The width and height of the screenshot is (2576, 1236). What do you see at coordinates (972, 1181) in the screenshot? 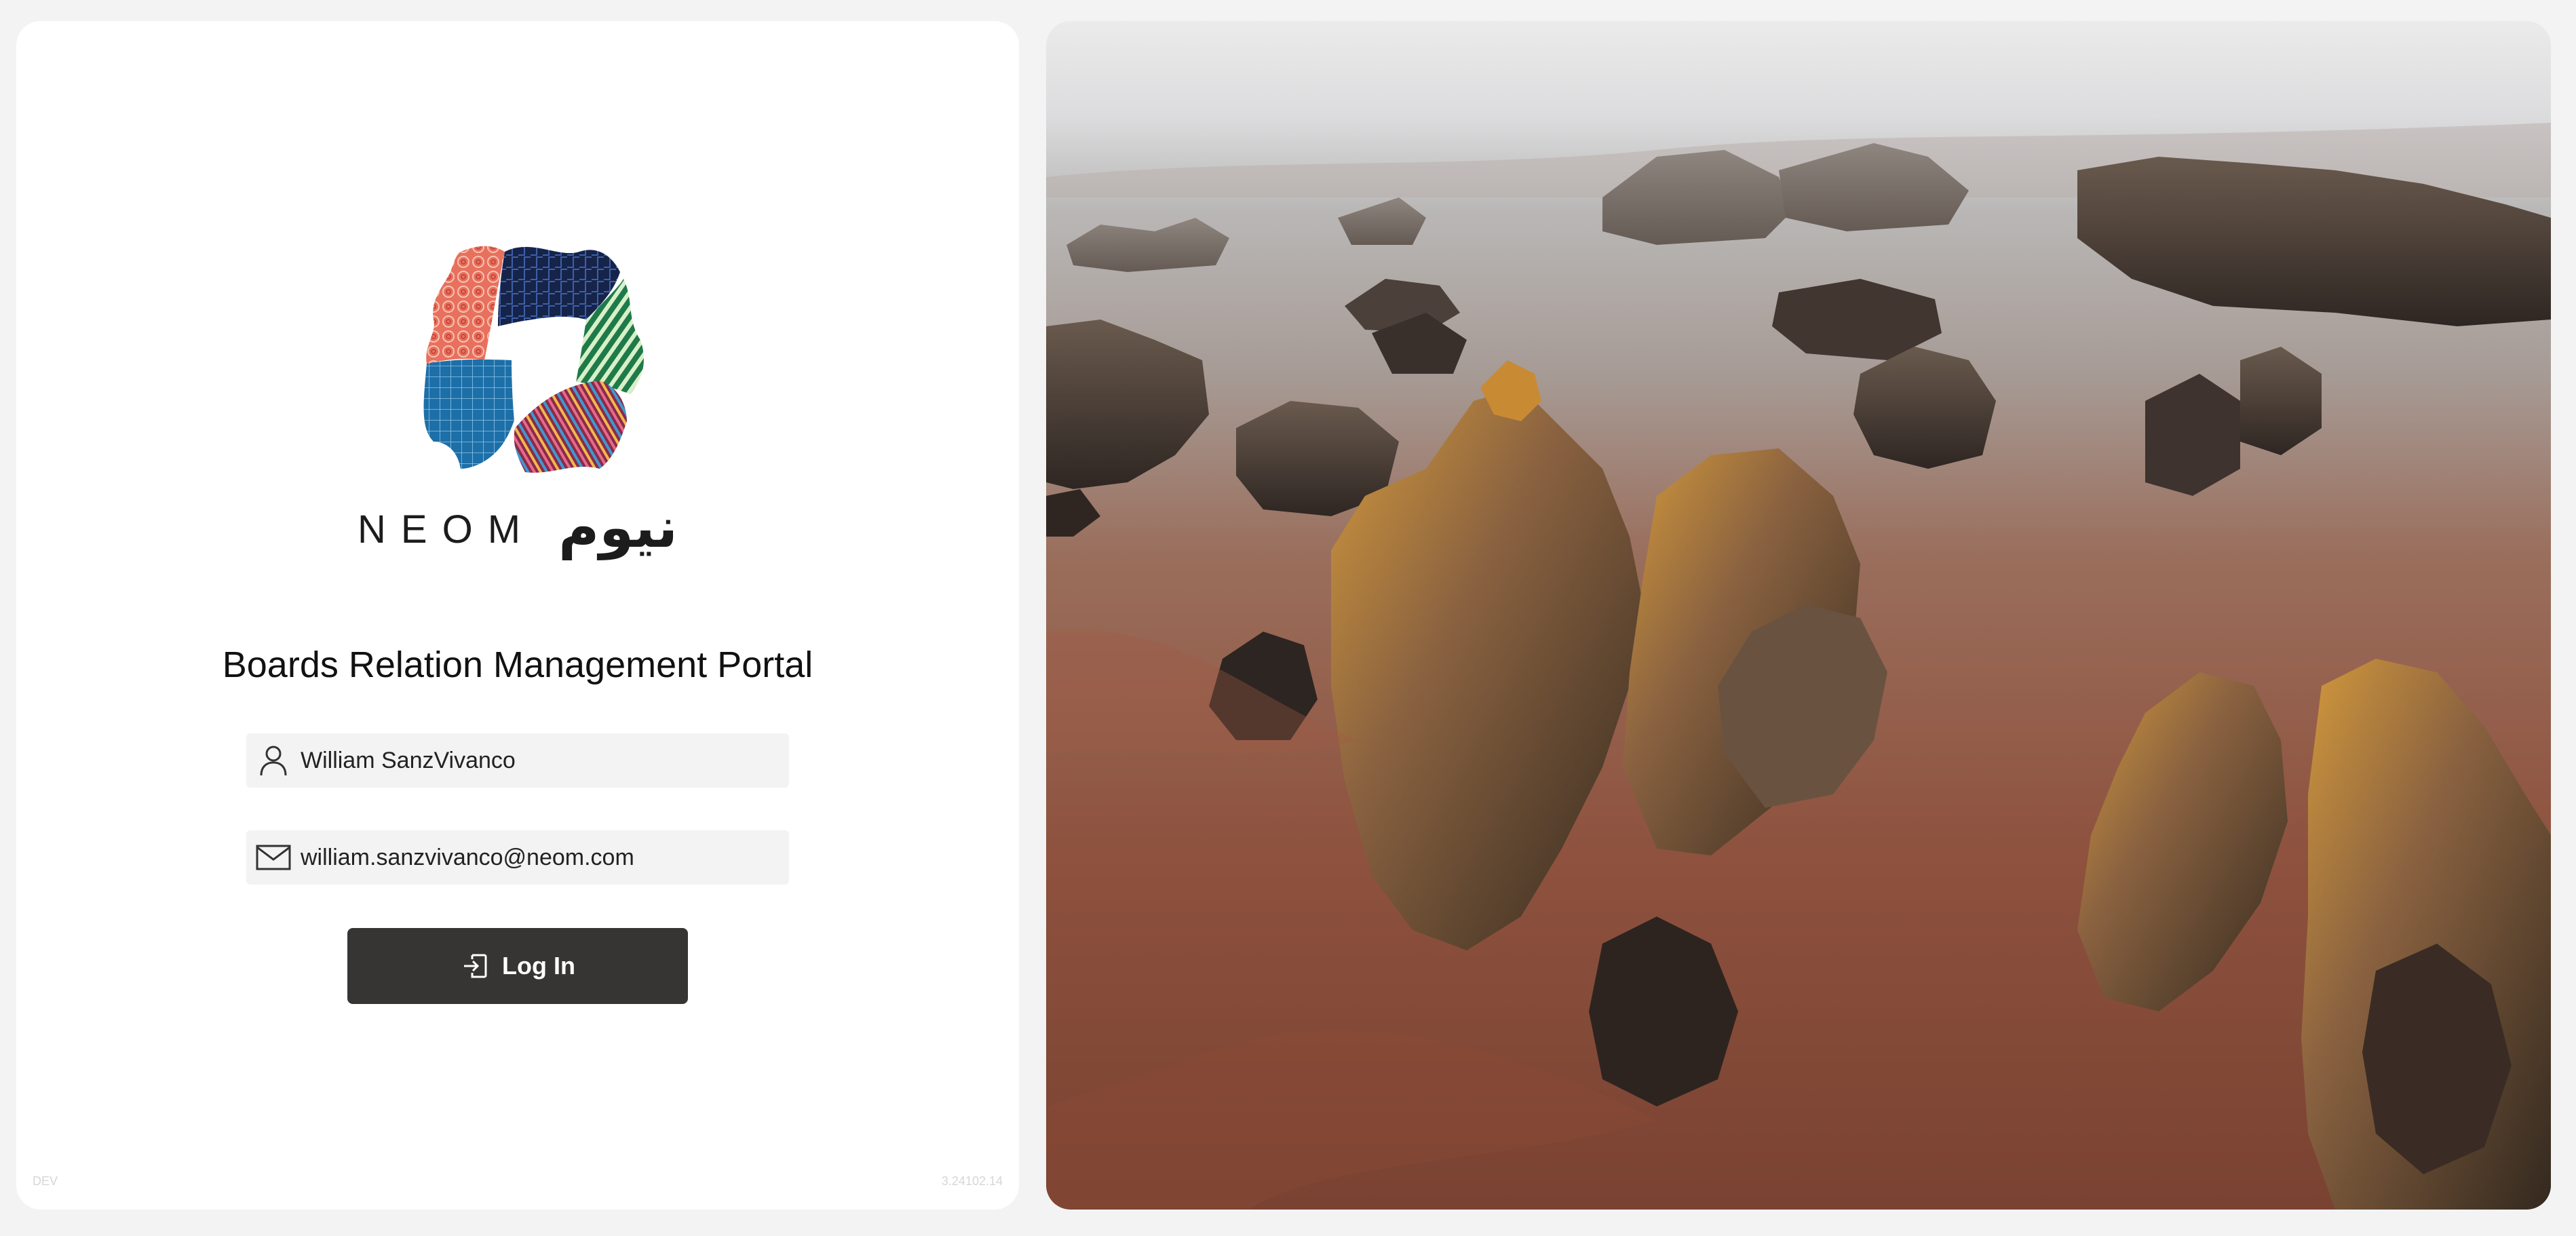
I see `version-label: 3.24102.14` at bounding box center [972, 1181].